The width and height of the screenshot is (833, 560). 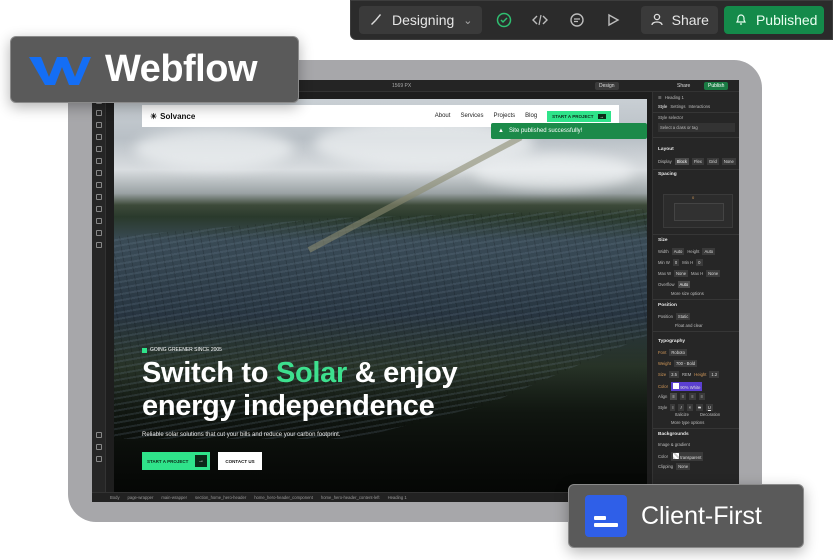 I want to click on more-type-options: More type options, so click(x=687, y=422).